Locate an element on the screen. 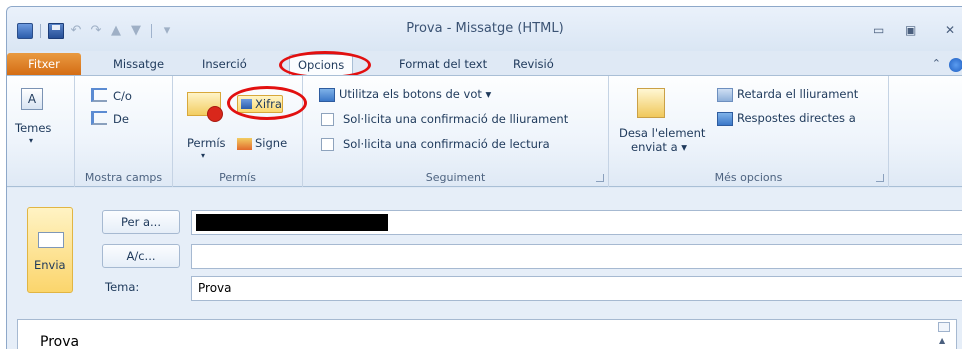 The height and width of the screenshot is (349, 962). title-bar: ↶ ↷ ▲ ▼ ▾ Prova - Missatge (HTML) ▭ ▣ ✕ is located at coordinates (484, 29).